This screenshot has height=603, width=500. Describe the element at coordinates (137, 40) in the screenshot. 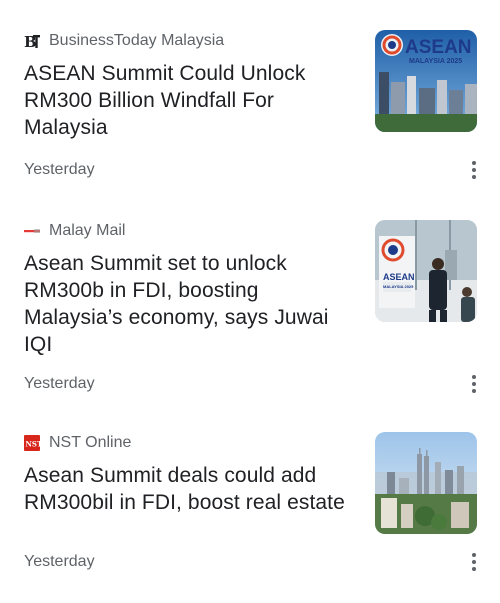

I see `source-name: BusinessToday Malaysia` at that location.